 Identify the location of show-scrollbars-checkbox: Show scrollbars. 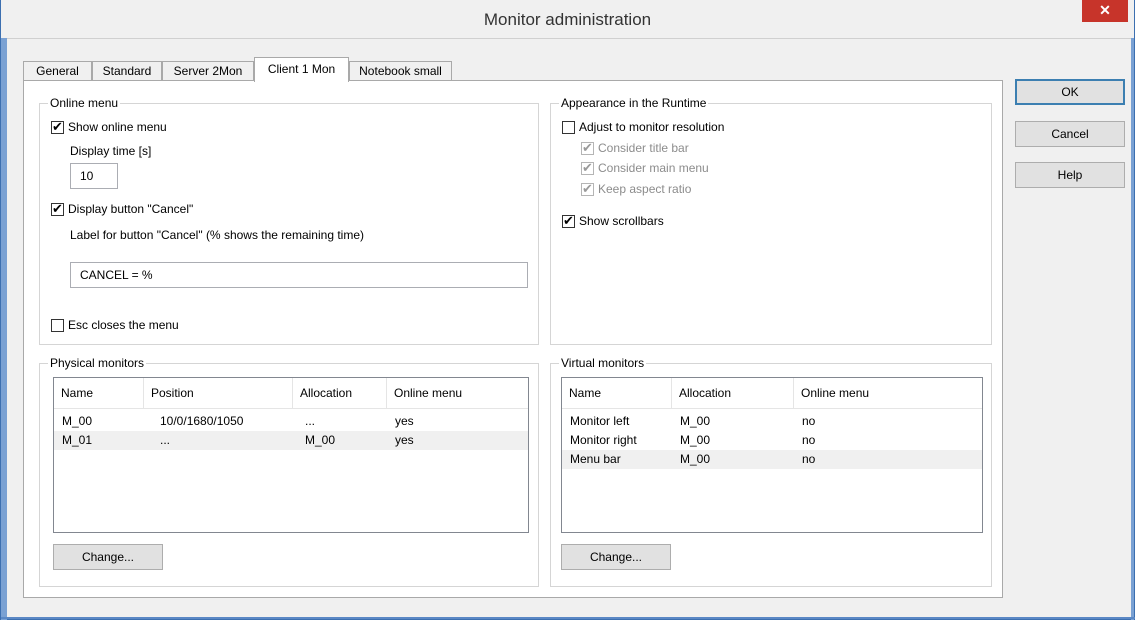
(613, 221).